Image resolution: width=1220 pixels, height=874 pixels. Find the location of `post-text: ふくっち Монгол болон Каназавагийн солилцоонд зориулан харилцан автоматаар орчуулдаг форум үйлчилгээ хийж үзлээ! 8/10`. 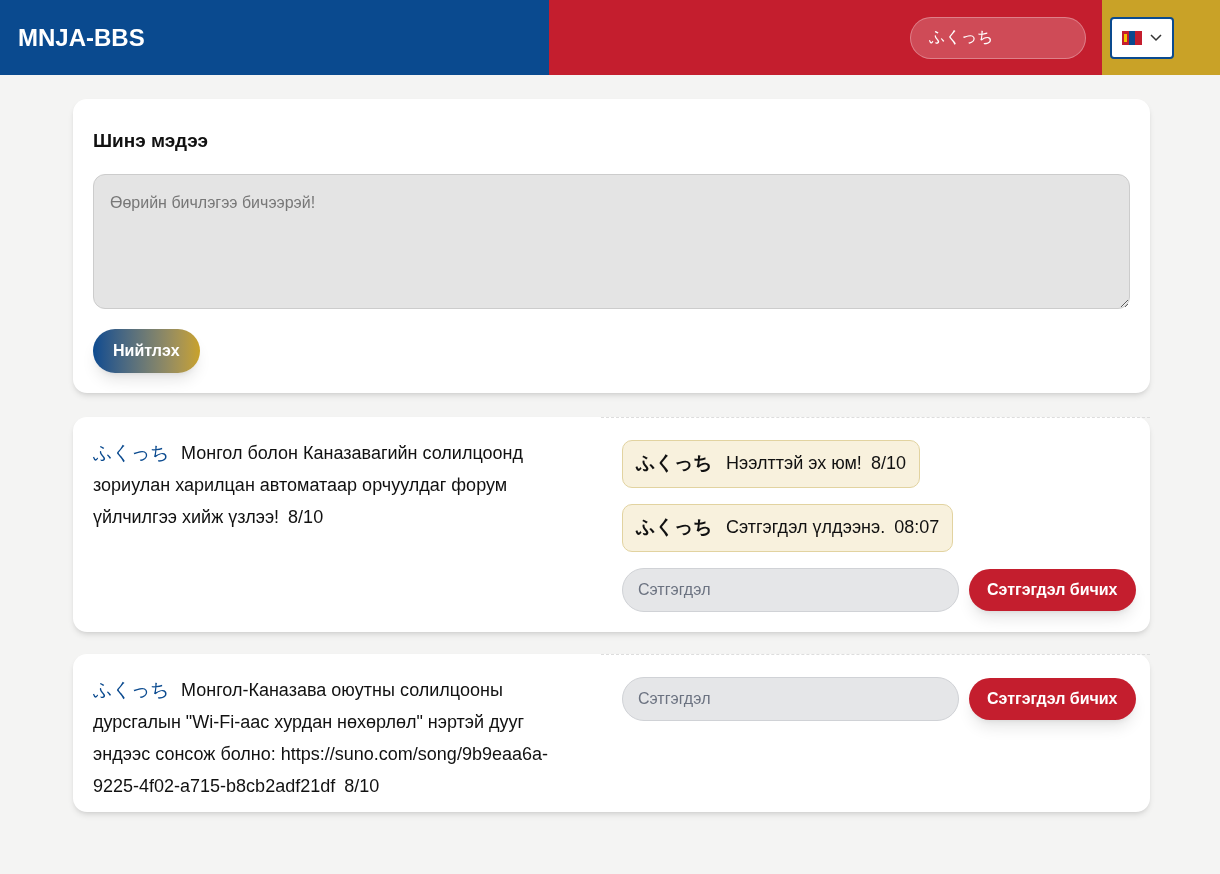

post-text: ふくっち Монгол болон Каназавагийн солилцоонд зориулан харилцан автоматаар орчуулдаг форум үйлчилгээ хийж үзлээ! 8/10 is located at coordinates (308, 484).